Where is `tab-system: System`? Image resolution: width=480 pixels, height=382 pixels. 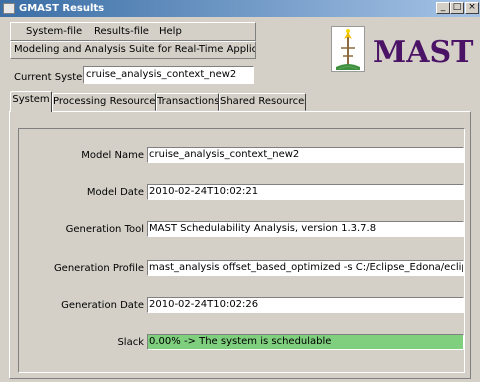 tab-system: System is located at coordinates (31, 101).